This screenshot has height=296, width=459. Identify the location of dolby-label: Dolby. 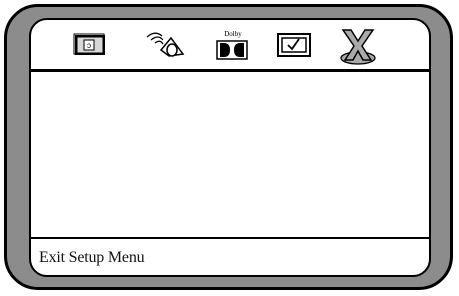
(233, 34).